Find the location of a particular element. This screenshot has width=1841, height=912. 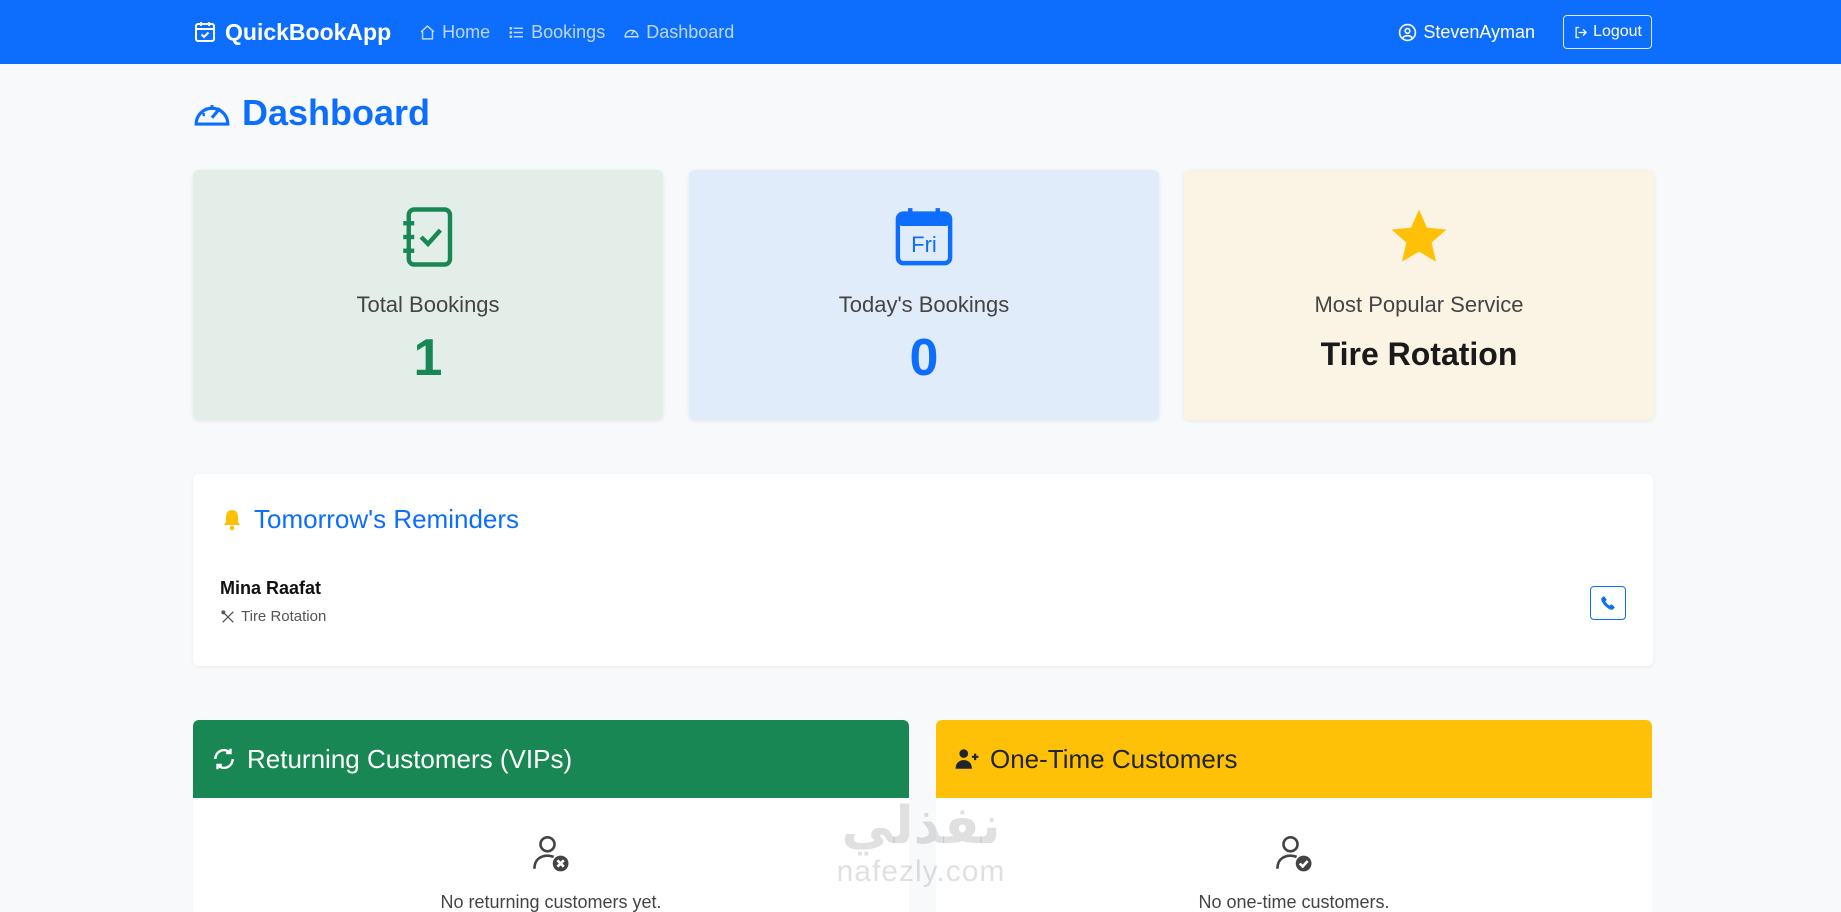

nav-dashboard: Dashboard is located at coordinates (678, 32).